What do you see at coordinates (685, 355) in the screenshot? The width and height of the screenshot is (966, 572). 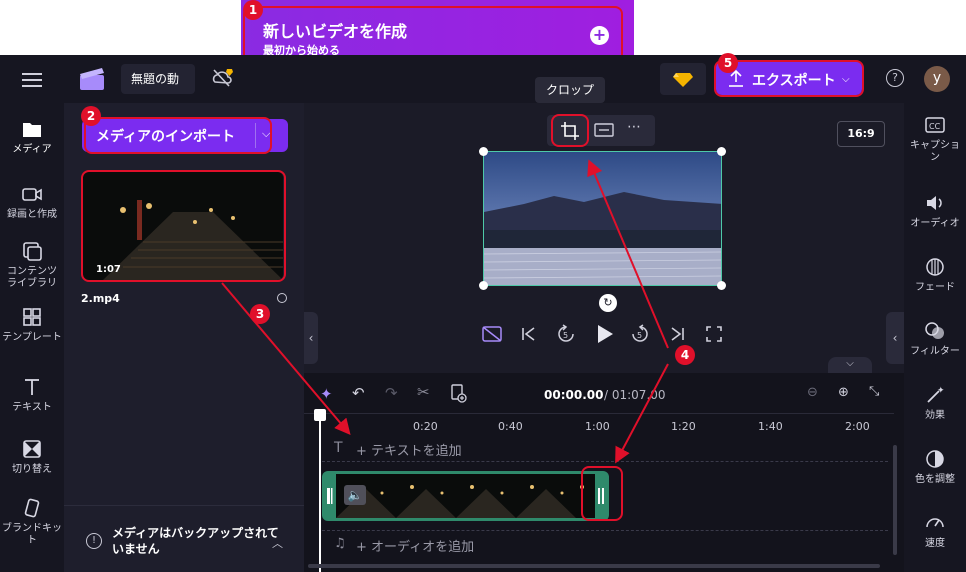 I see `annotation-badge-4: 4` at bounding box center [685, 355].